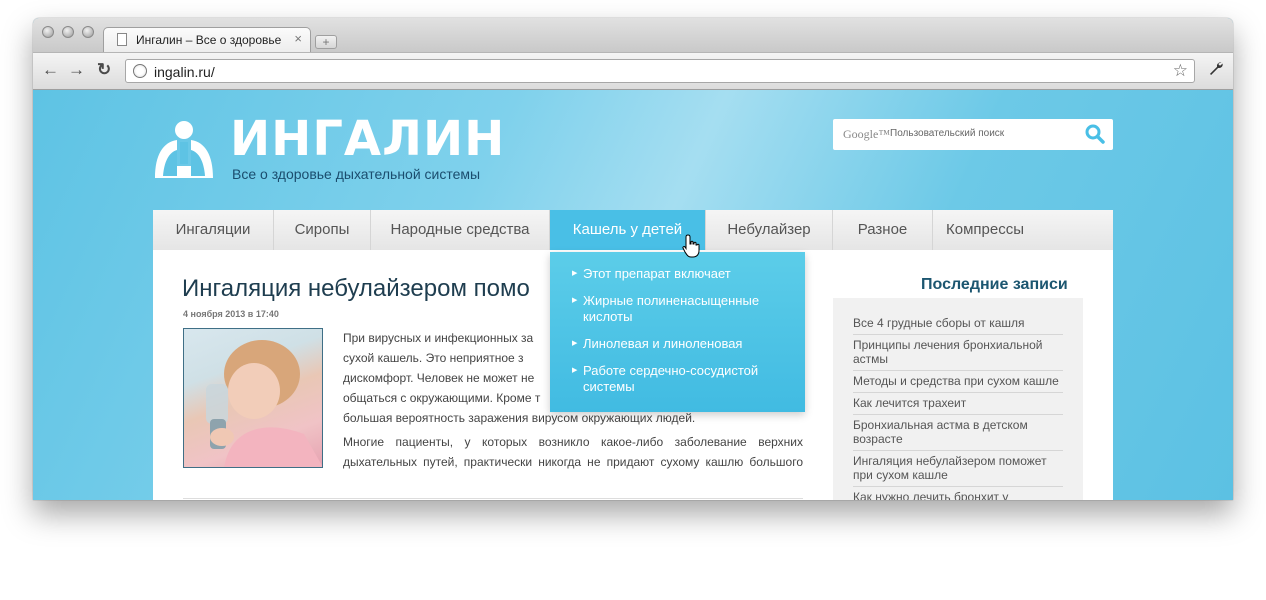 The height and width of the screenshot is (600, 1266). What do you see at coordinates (1095, 134) in the screenshot?
I see `search-icon` at bounding box center [1095, 134].